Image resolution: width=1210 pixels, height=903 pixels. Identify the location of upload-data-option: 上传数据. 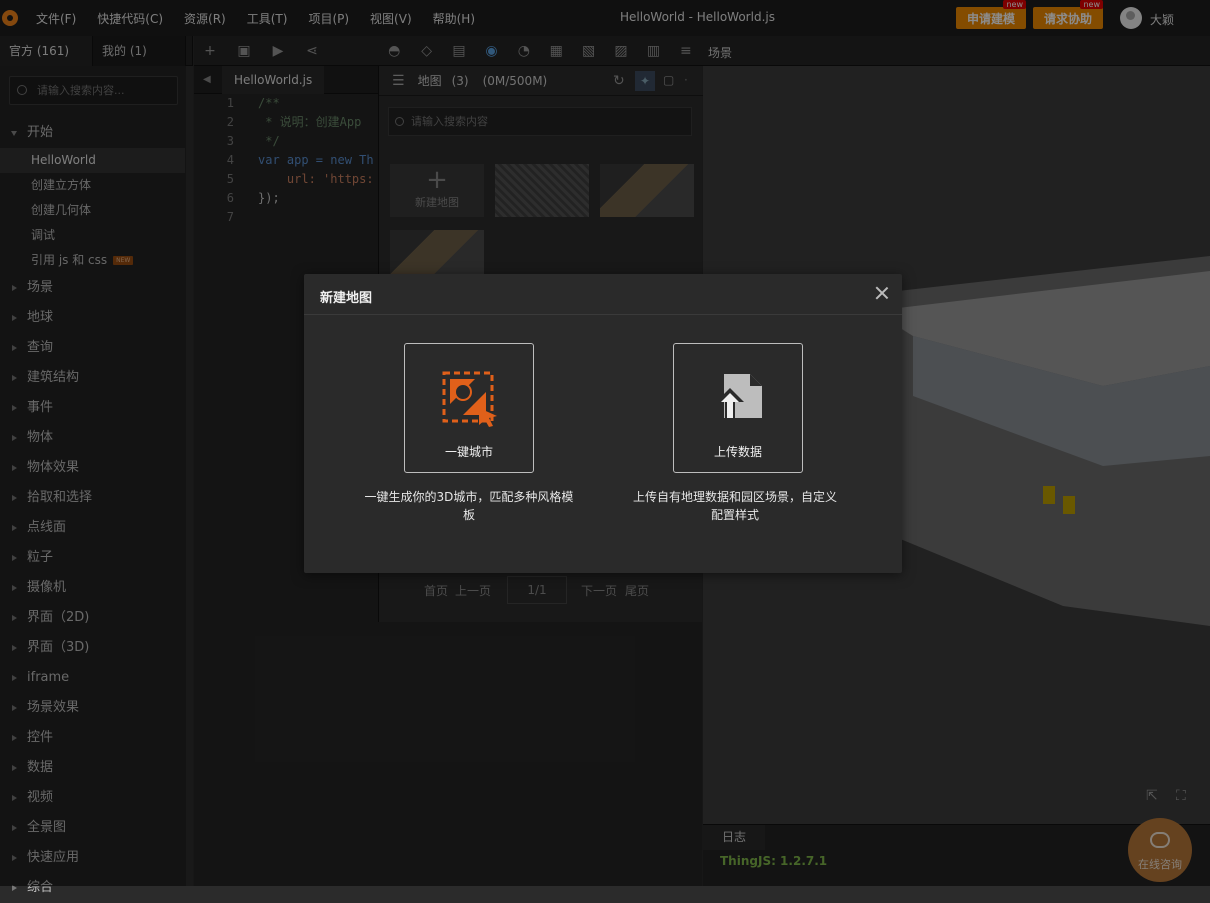
(738, 408).